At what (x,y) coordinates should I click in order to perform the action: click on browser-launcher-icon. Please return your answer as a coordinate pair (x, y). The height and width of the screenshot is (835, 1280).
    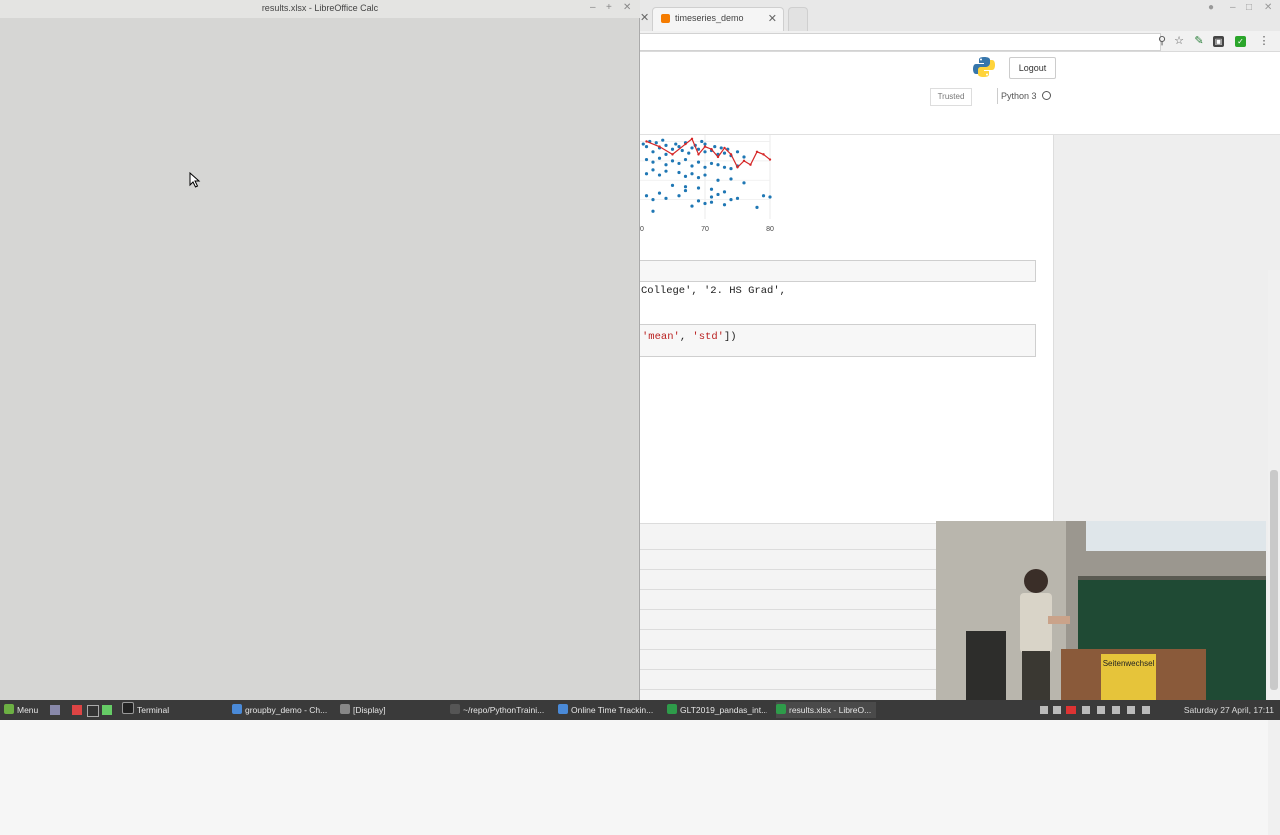
    Looking at the image, I should click on (77, 710).